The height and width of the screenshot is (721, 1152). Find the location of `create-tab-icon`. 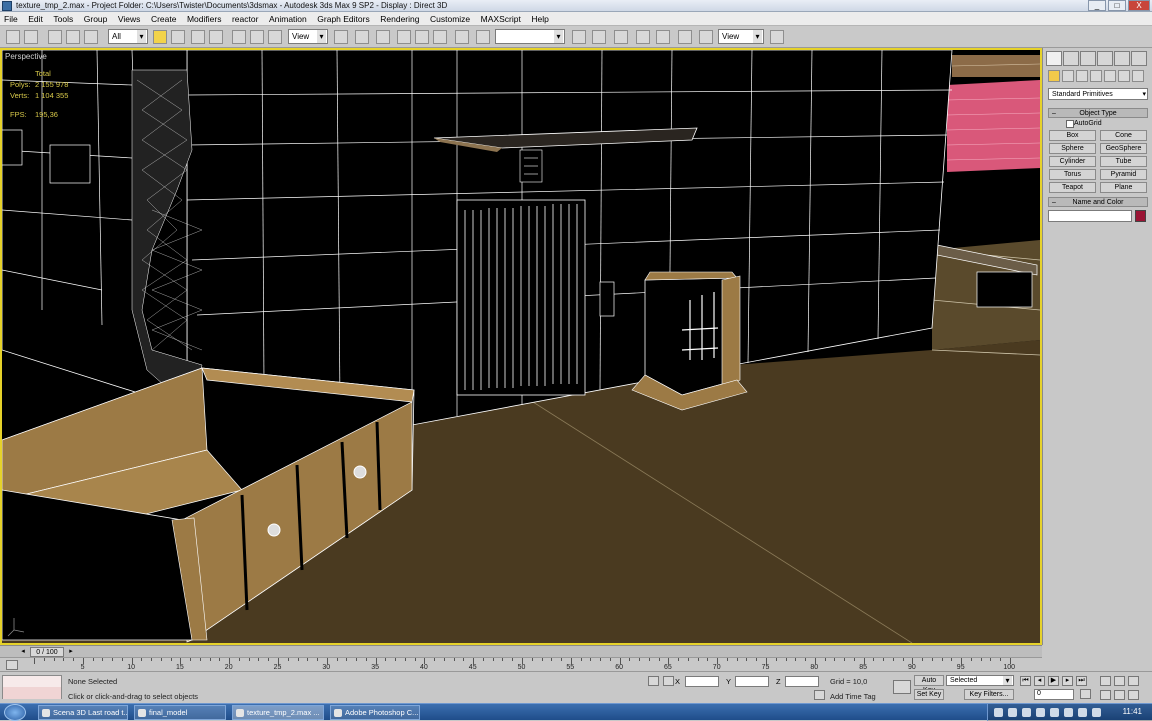

create-tab-icon is located at coordinates (1054, 58).